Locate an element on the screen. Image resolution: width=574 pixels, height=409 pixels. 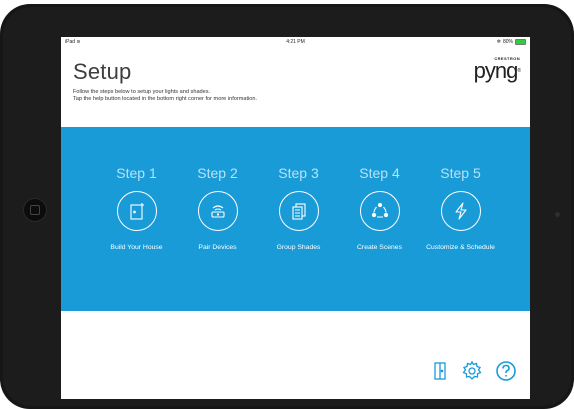
status-right: ✲ 80% is located at coordinates (511, 42).